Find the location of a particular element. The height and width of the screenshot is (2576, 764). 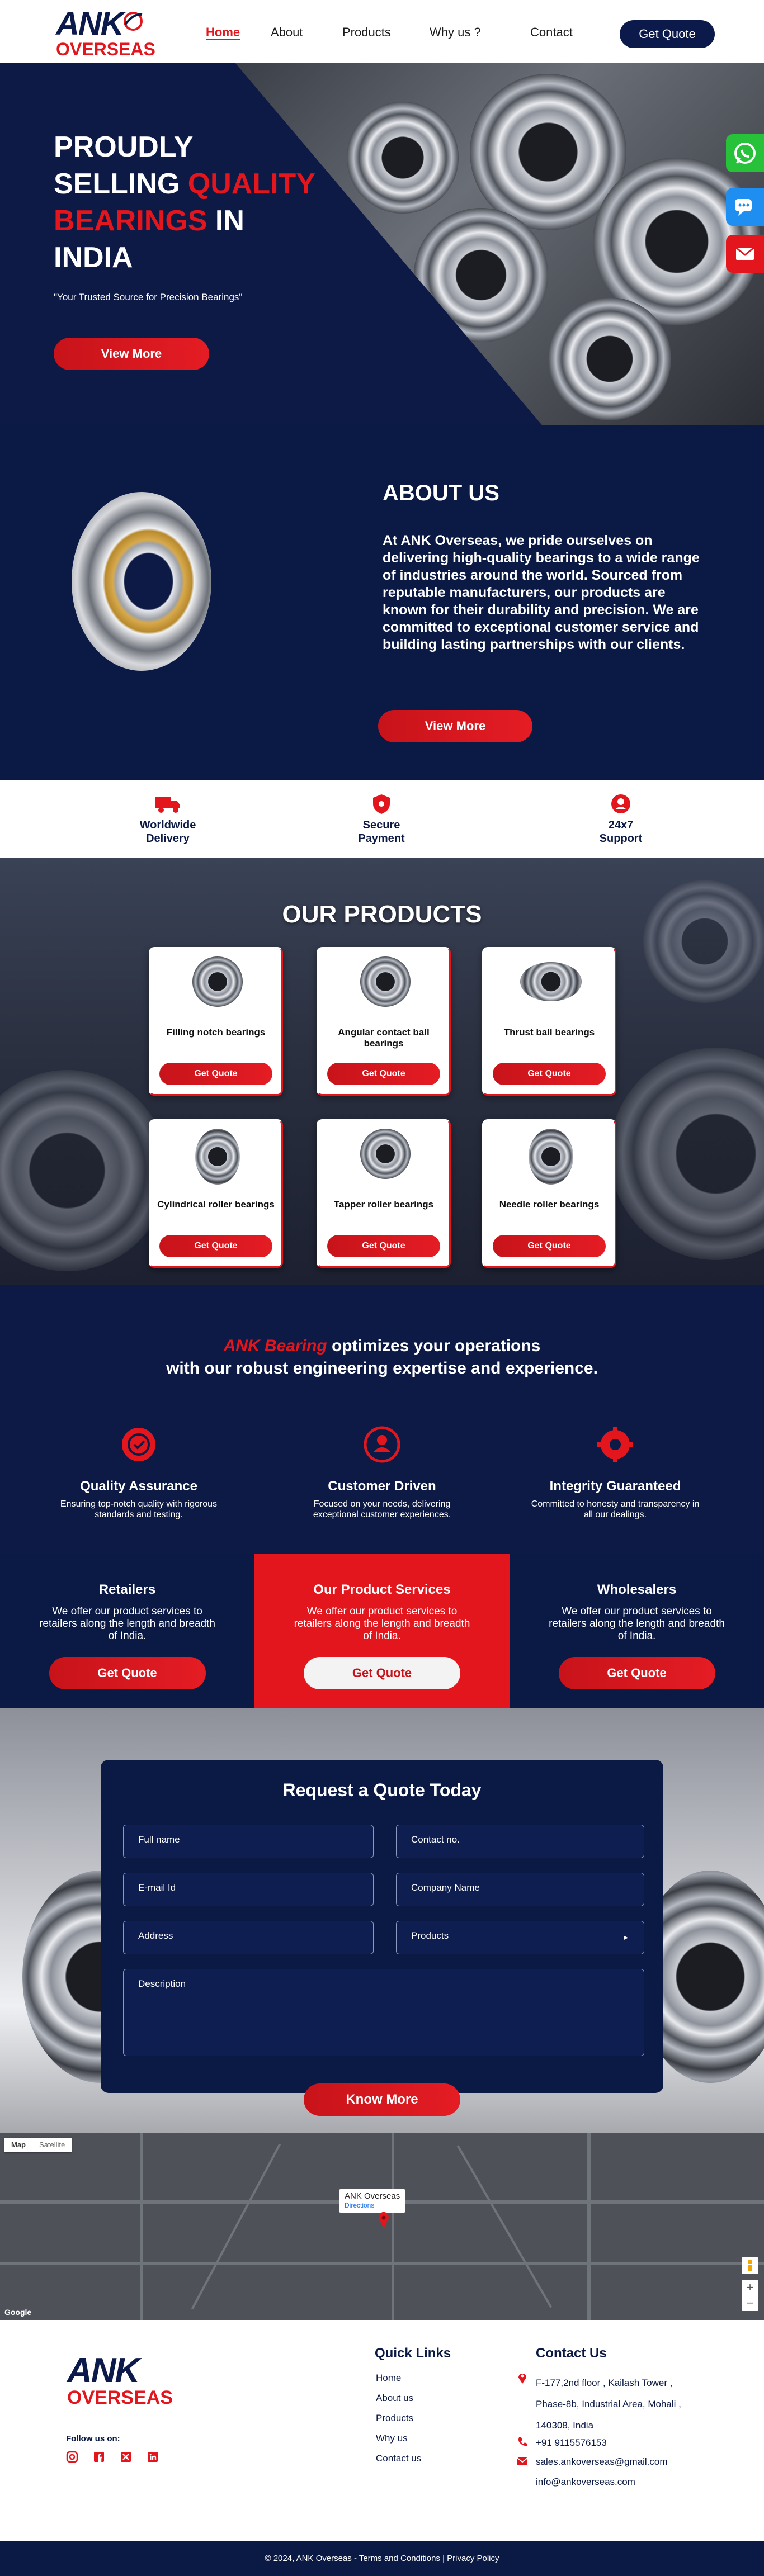

product-card: Tapper roller bearings Get Quote is located at coordinates (384, 1193).